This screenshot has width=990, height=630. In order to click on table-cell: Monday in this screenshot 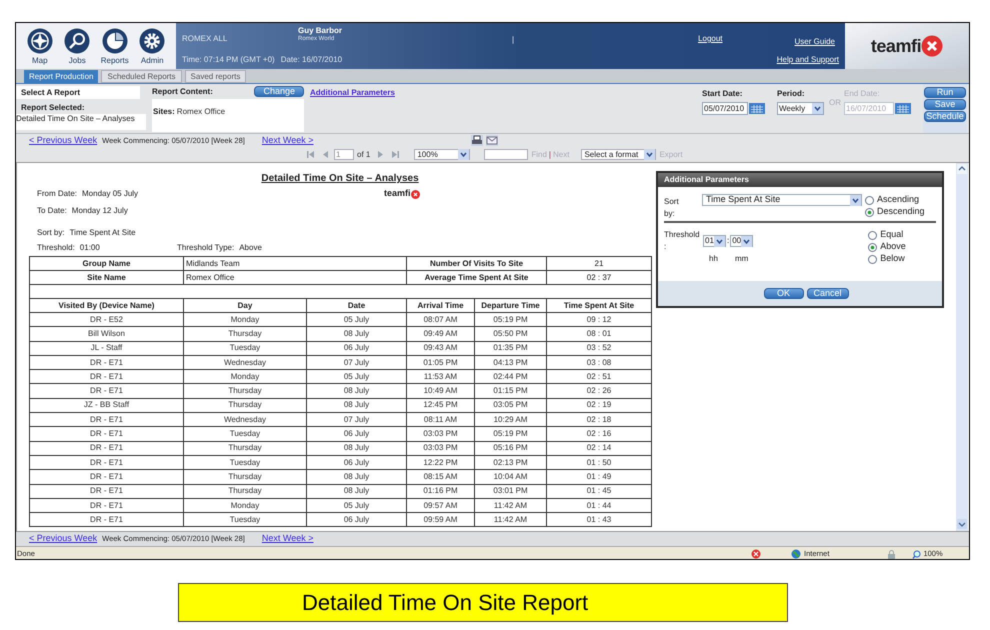, I will do `click(245, 319)`.